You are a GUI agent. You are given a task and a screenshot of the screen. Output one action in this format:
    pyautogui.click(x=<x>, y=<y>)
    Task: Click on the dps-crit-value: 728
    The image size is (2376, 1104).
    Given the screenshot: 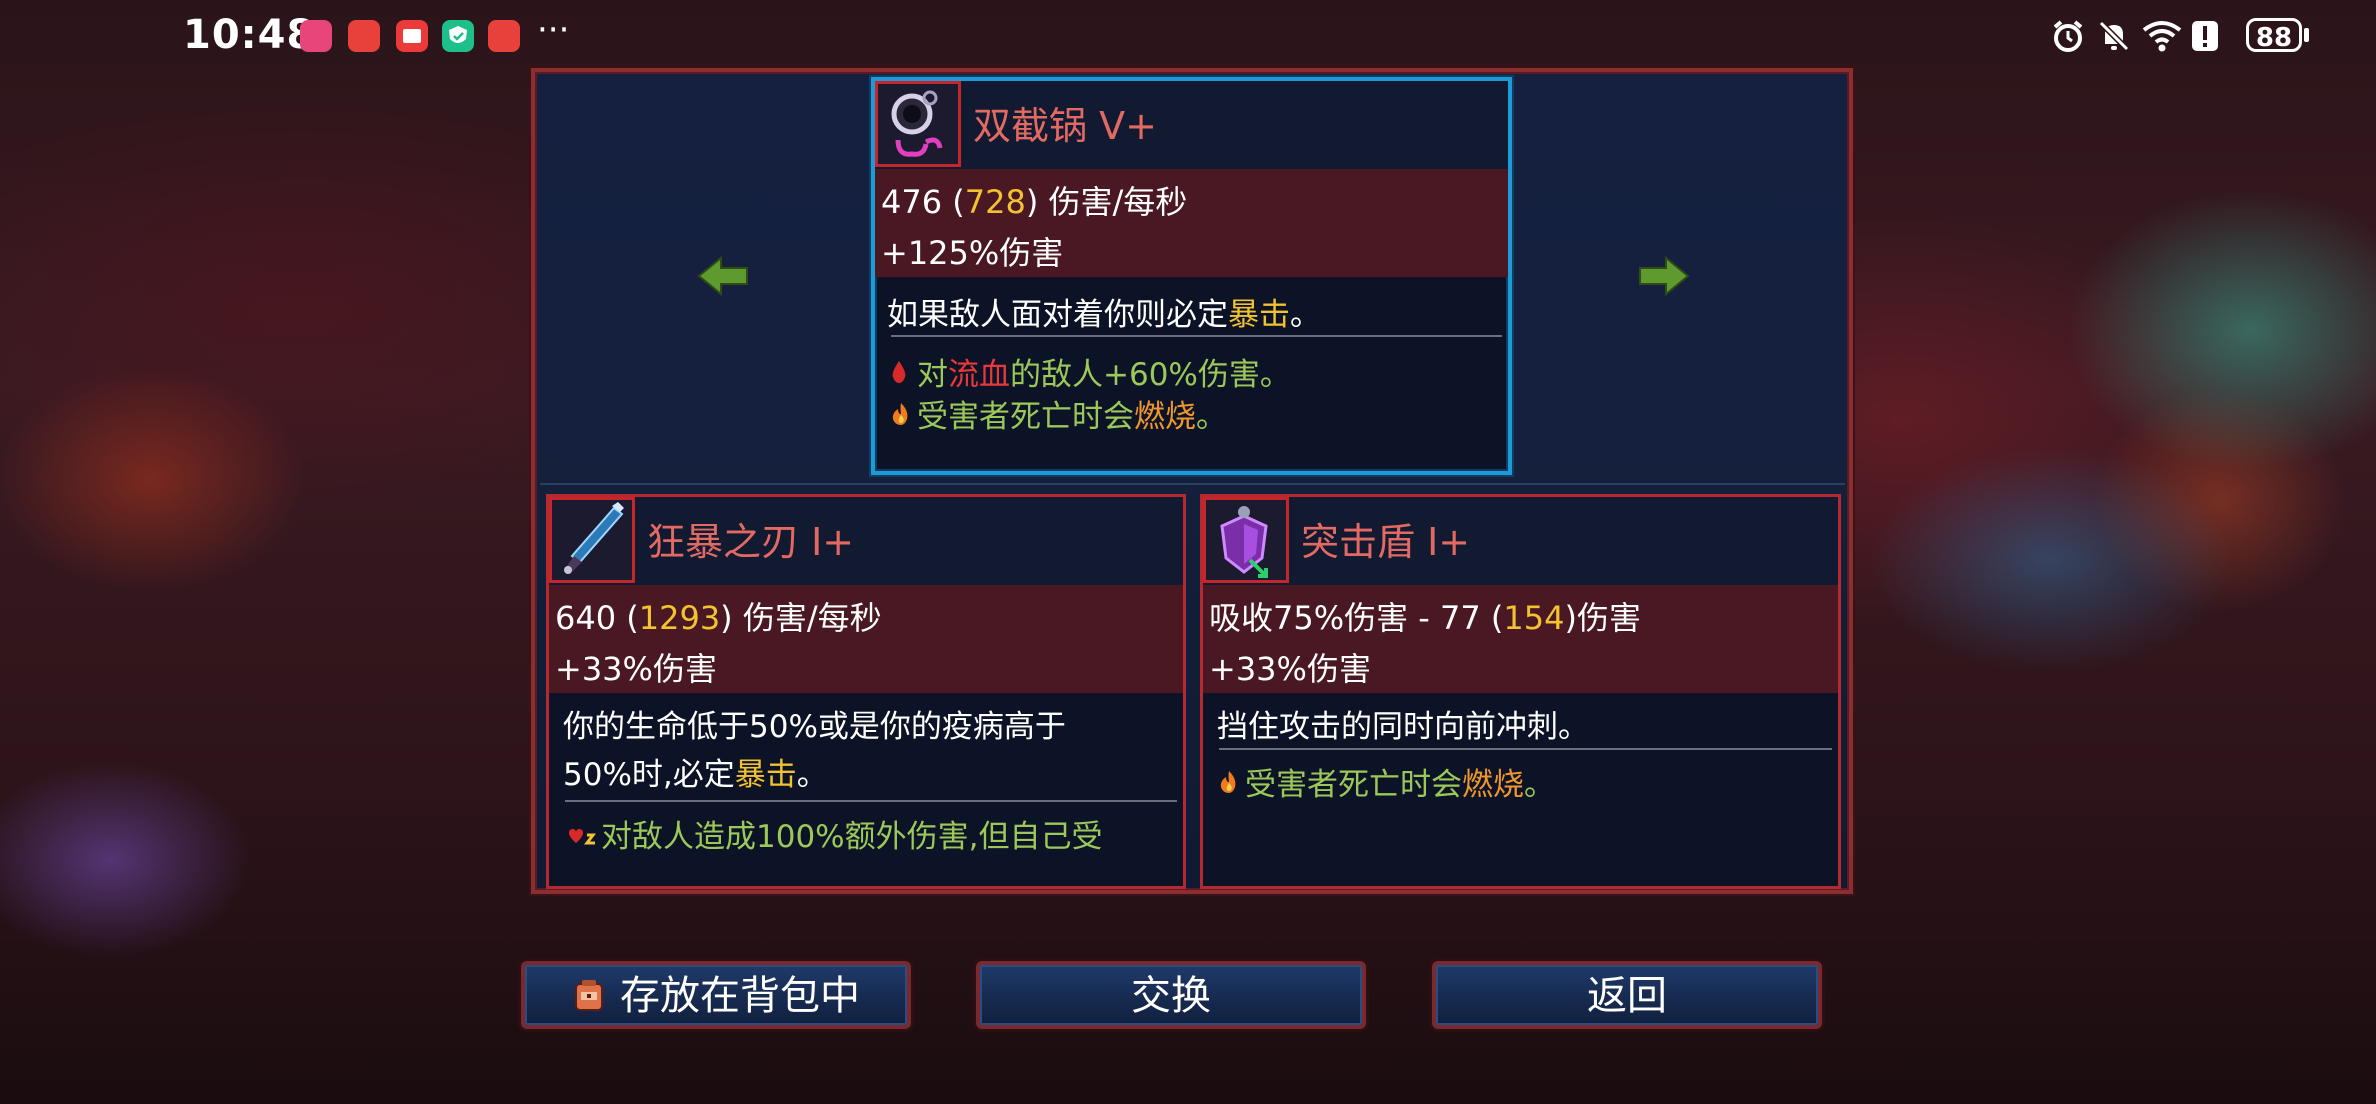 What is the action you would take?
    pyautogui.click(x=995, y=202)
    